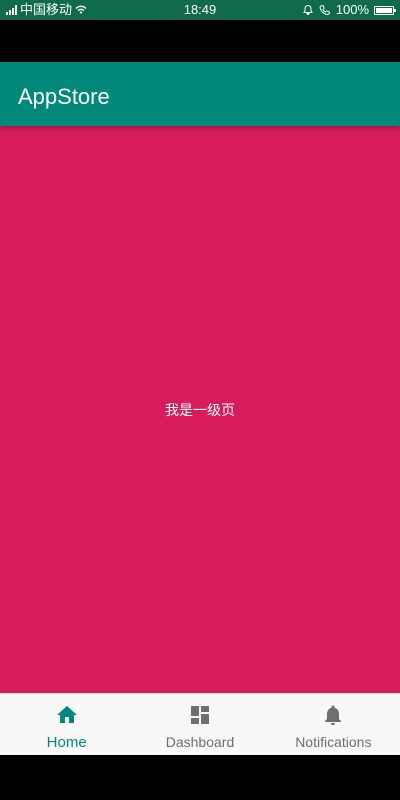  I want to click on home-icon, so click(66, 714).